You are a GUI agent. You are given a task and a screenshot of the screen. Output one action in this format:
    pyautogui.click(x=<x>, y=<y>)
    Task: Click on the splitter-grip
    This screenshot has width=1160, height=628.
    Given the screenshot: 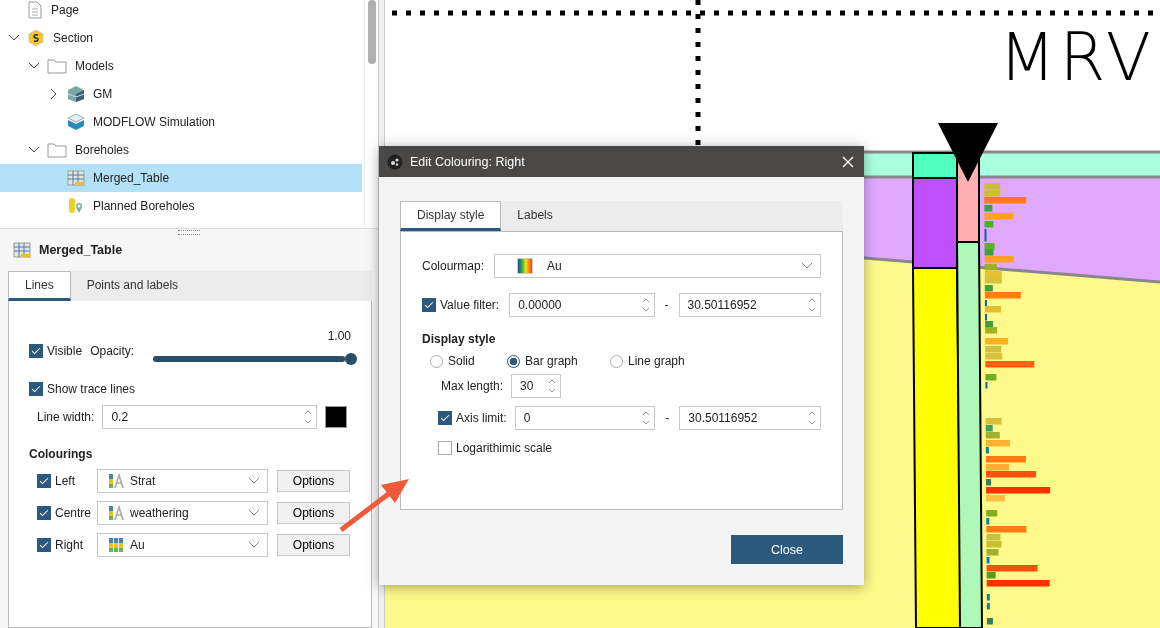 What is the action you would take?
    pyautogui.click(x=189, y=232)
    